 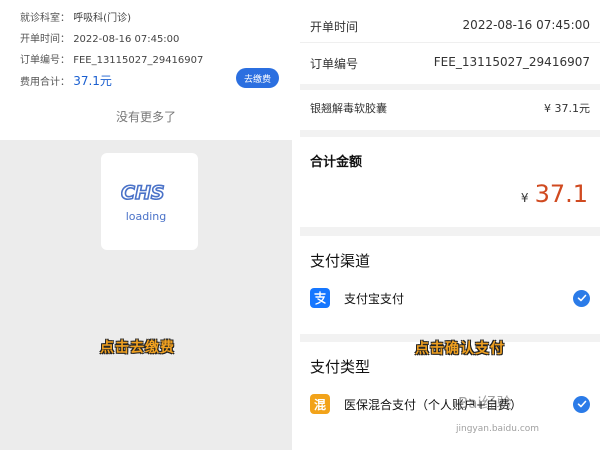 I want to click on alipay-option-label: 支付宝支付, so click(x=374, y=298).